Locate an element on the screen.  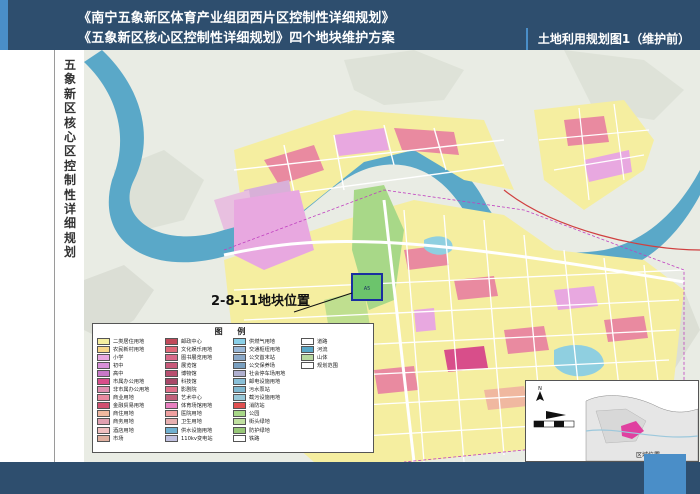
legend-item: 规划范围 is located at coordinates (335, 365).